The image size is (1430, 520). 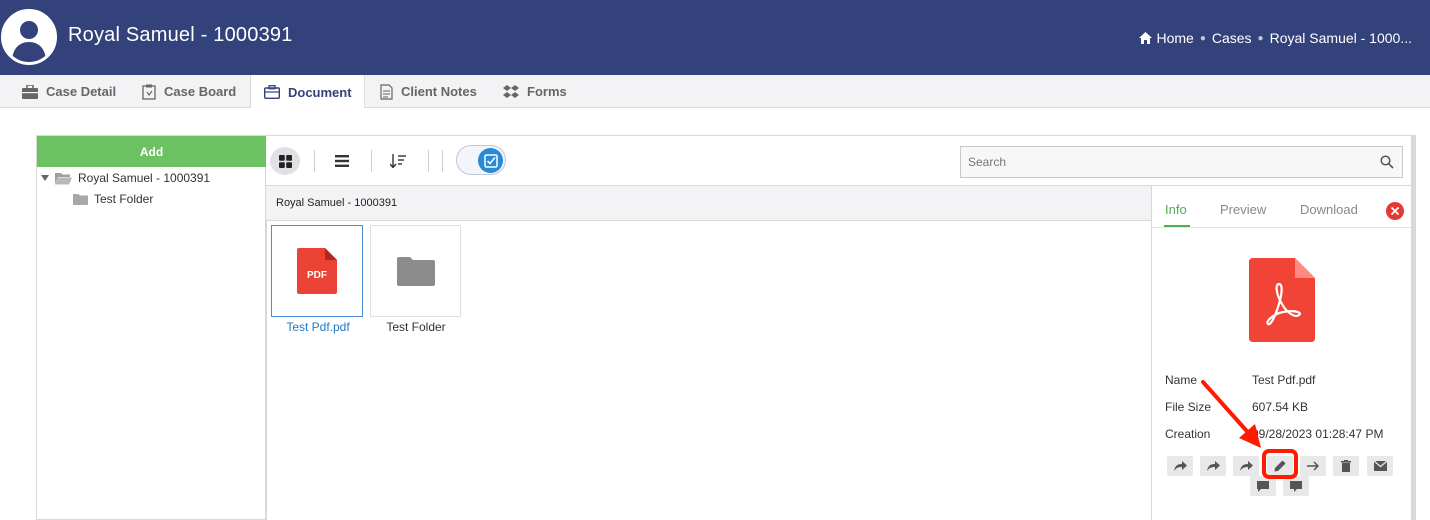 I want to click on mail-icon, so click(x=1380, y=466).